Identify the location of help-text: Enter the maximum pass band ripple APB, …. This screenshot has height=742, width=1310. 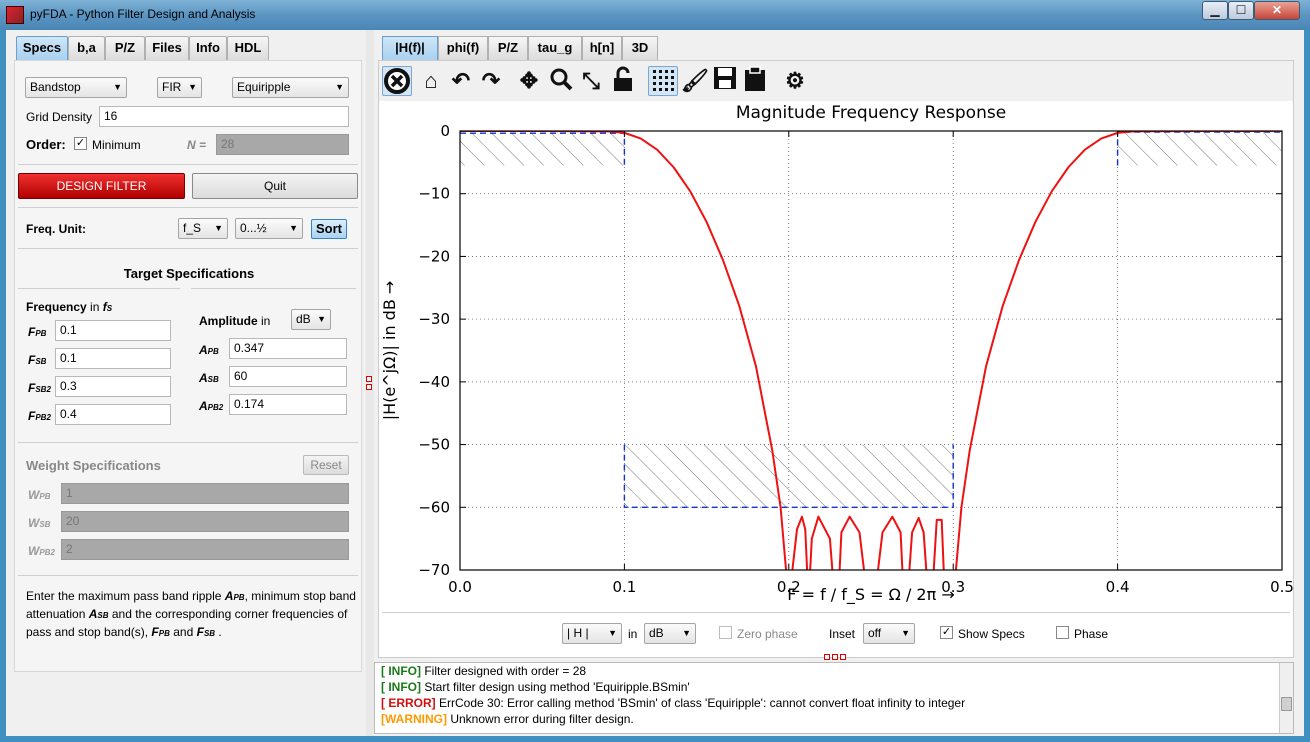
(191, 614).